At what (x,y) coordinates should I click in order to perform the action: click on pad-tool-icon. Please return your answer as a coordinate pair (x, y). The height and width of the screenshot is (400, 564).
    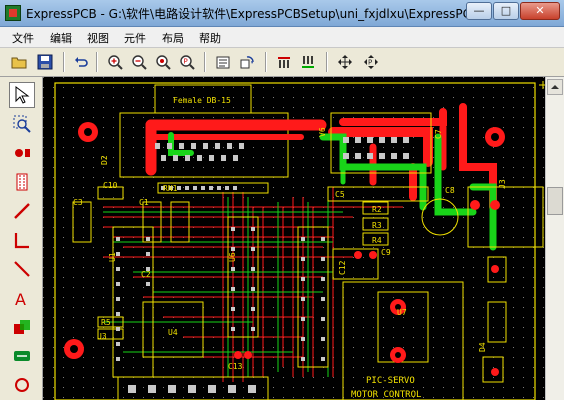
    Looking at the image, I should click on (22, 153).